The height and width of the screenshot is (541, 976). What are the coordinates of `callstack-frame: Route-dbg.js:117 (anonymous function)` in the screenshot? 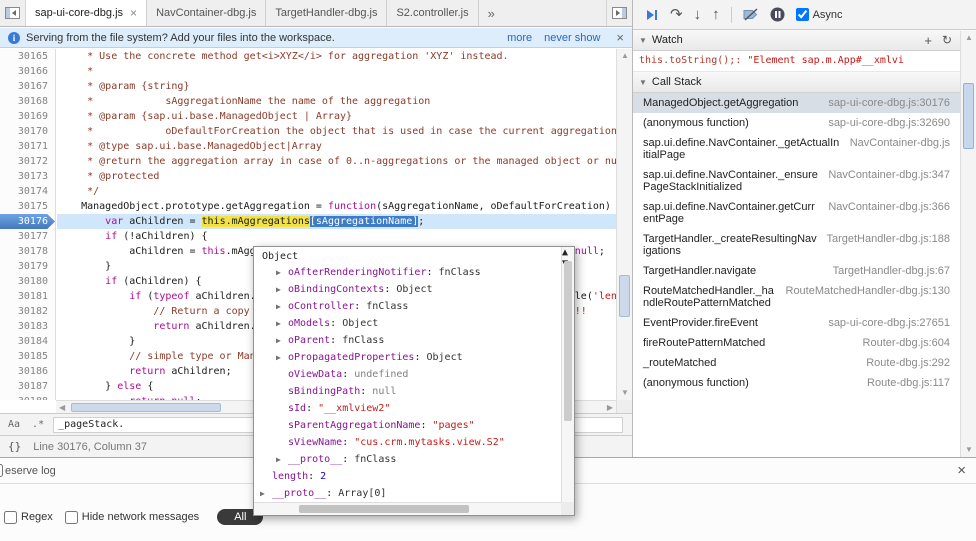 It's located at (804, 383).